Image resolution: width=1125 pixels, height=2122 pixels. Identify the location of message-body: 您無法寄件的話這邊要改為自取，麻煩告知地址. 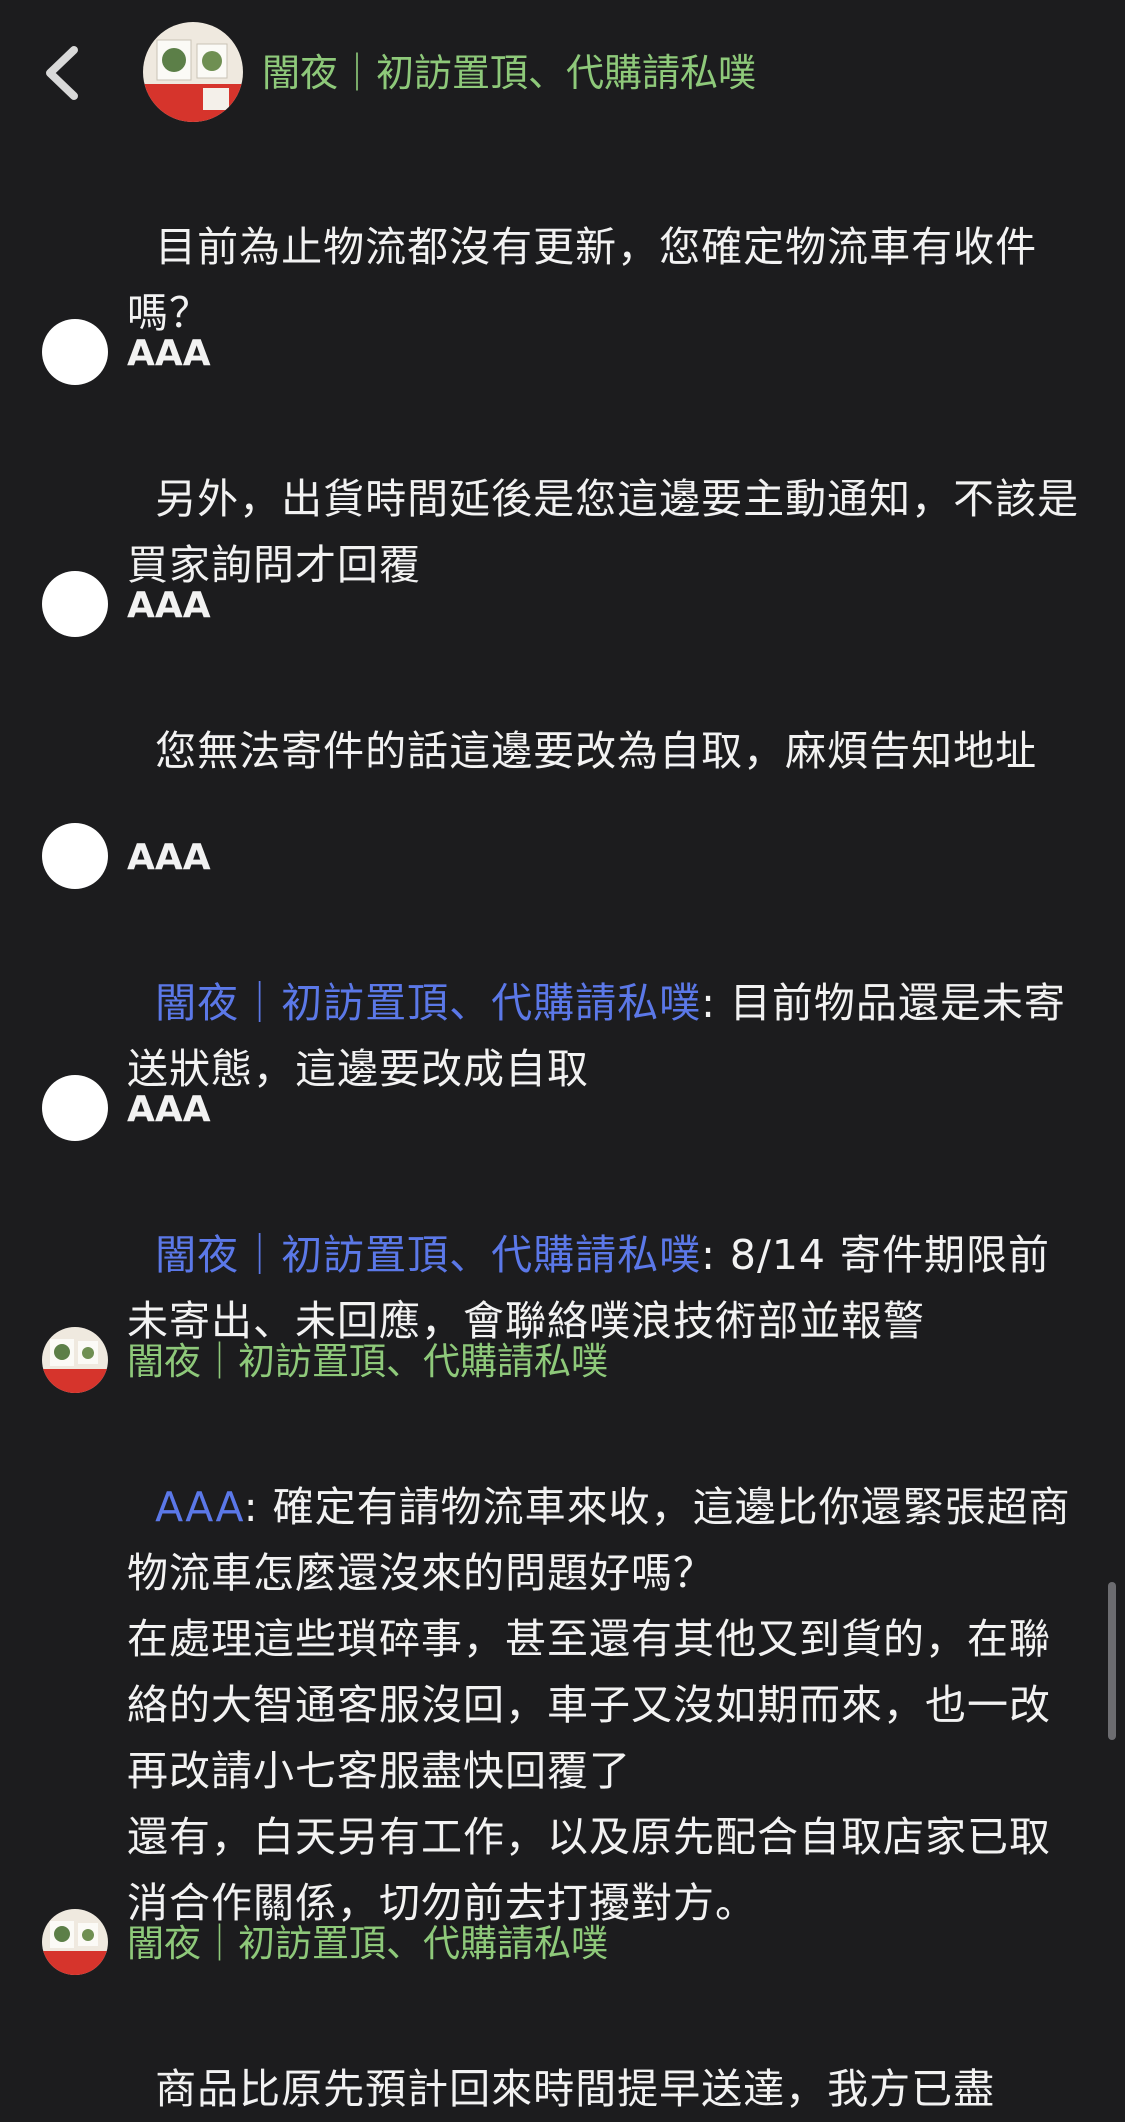
(596, 751).